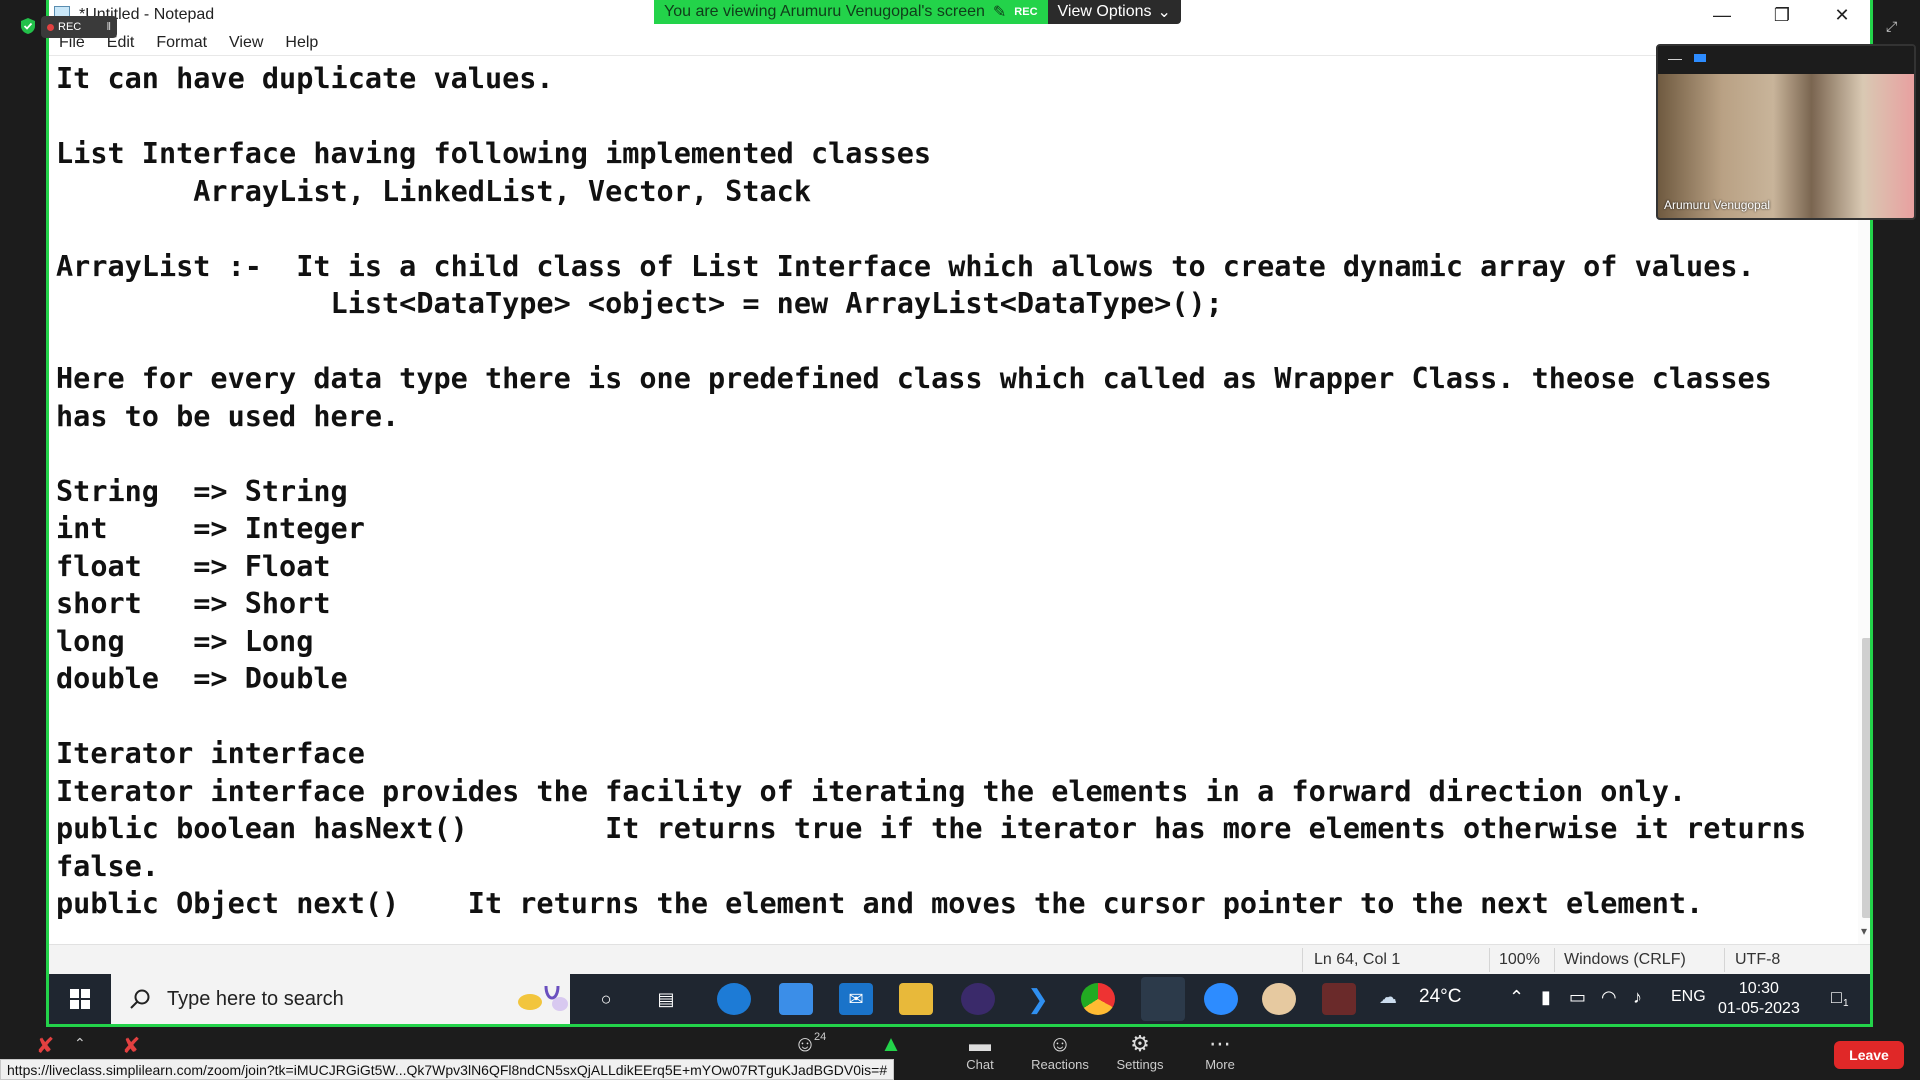  Describe the element at coordinates (1140, 1064) in the screenshot. I see `settings-label: Settings` at that location.